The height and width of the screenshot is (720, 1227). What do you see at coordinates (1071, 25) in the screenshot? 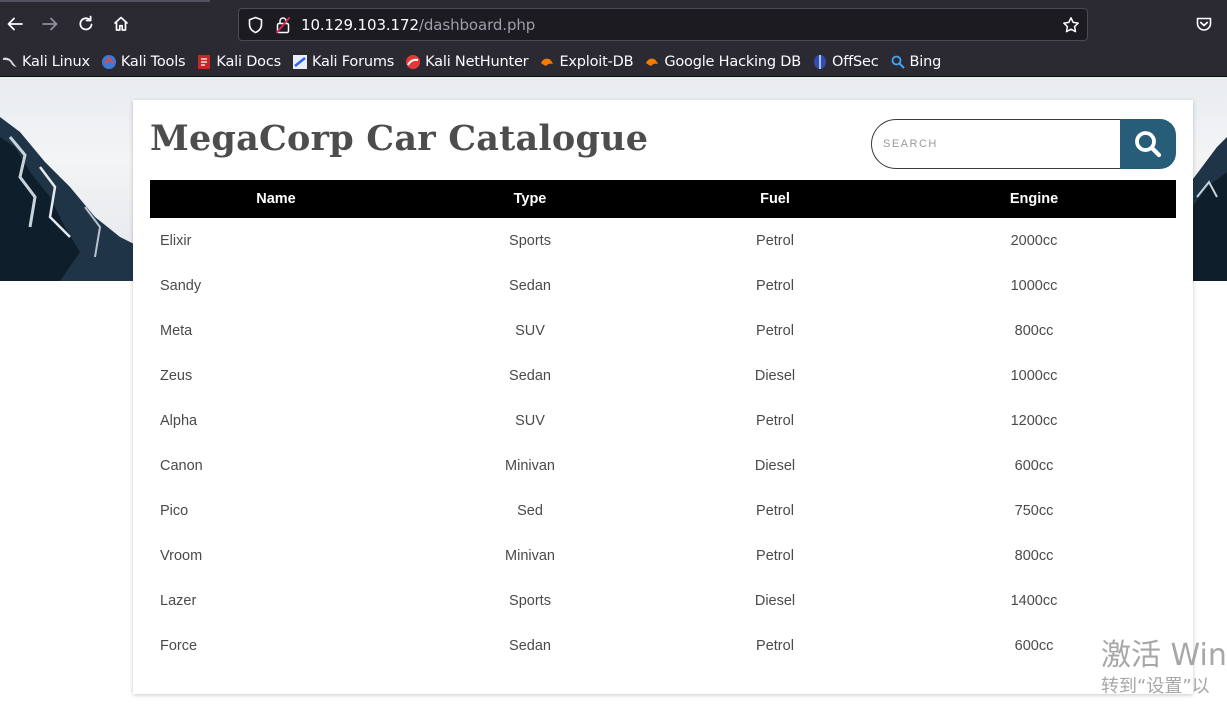
I see `bookmark-star-icon` at bounding box center [1071, 25].